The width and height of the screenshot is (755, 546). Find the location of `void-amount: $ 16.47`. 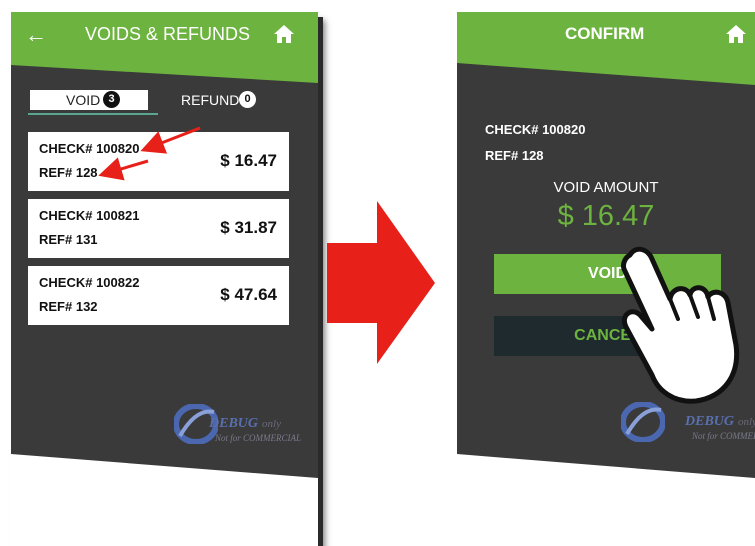

void-amount: $ 16.47 is located at coordinates (606, 216).